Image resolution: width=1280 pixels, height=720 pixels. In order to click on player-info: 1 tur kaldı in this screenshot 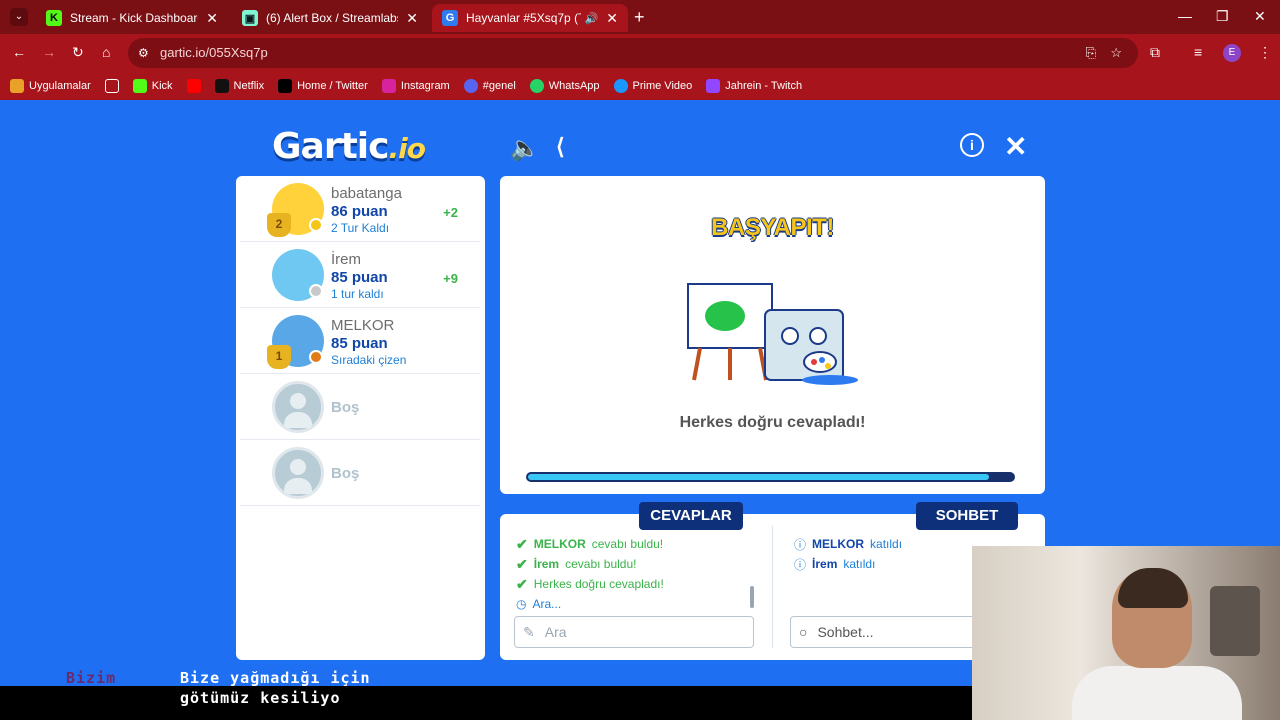, I will do `click(357, 294)`.